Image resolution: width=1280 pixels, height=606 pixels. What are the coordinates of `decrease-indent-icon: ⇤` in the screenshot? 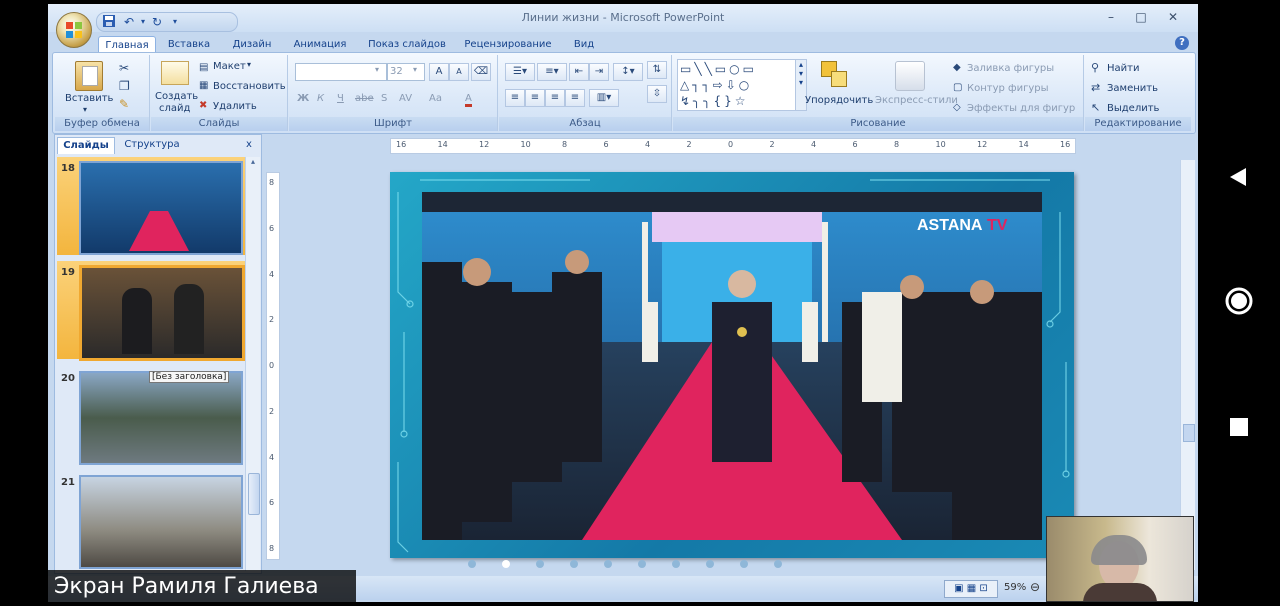 It's located at (579, 72).